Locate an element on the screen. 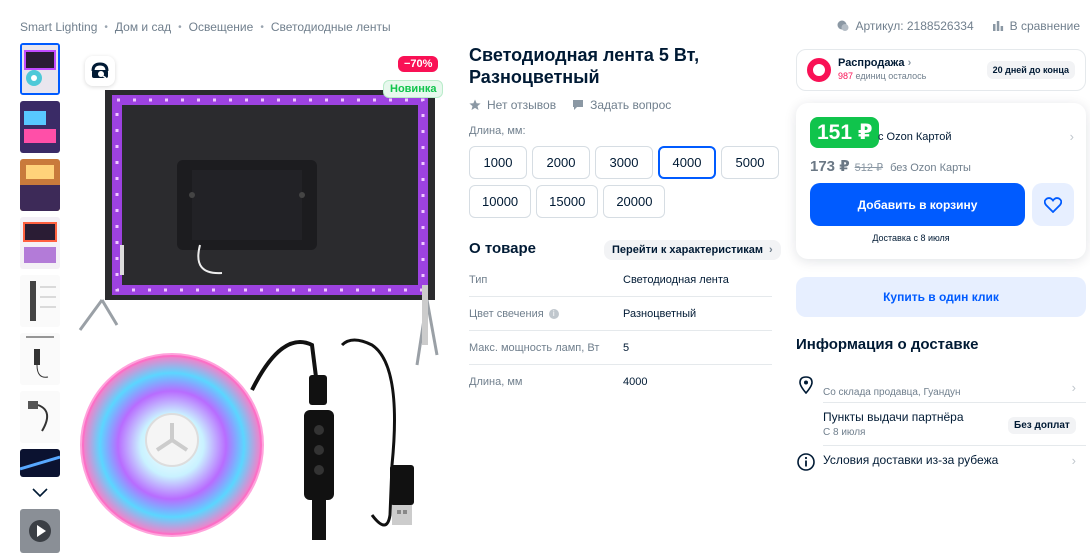  delivery-warehouse-row: Со склада продавца, Гуандун › is located at coordinates (941, 388).